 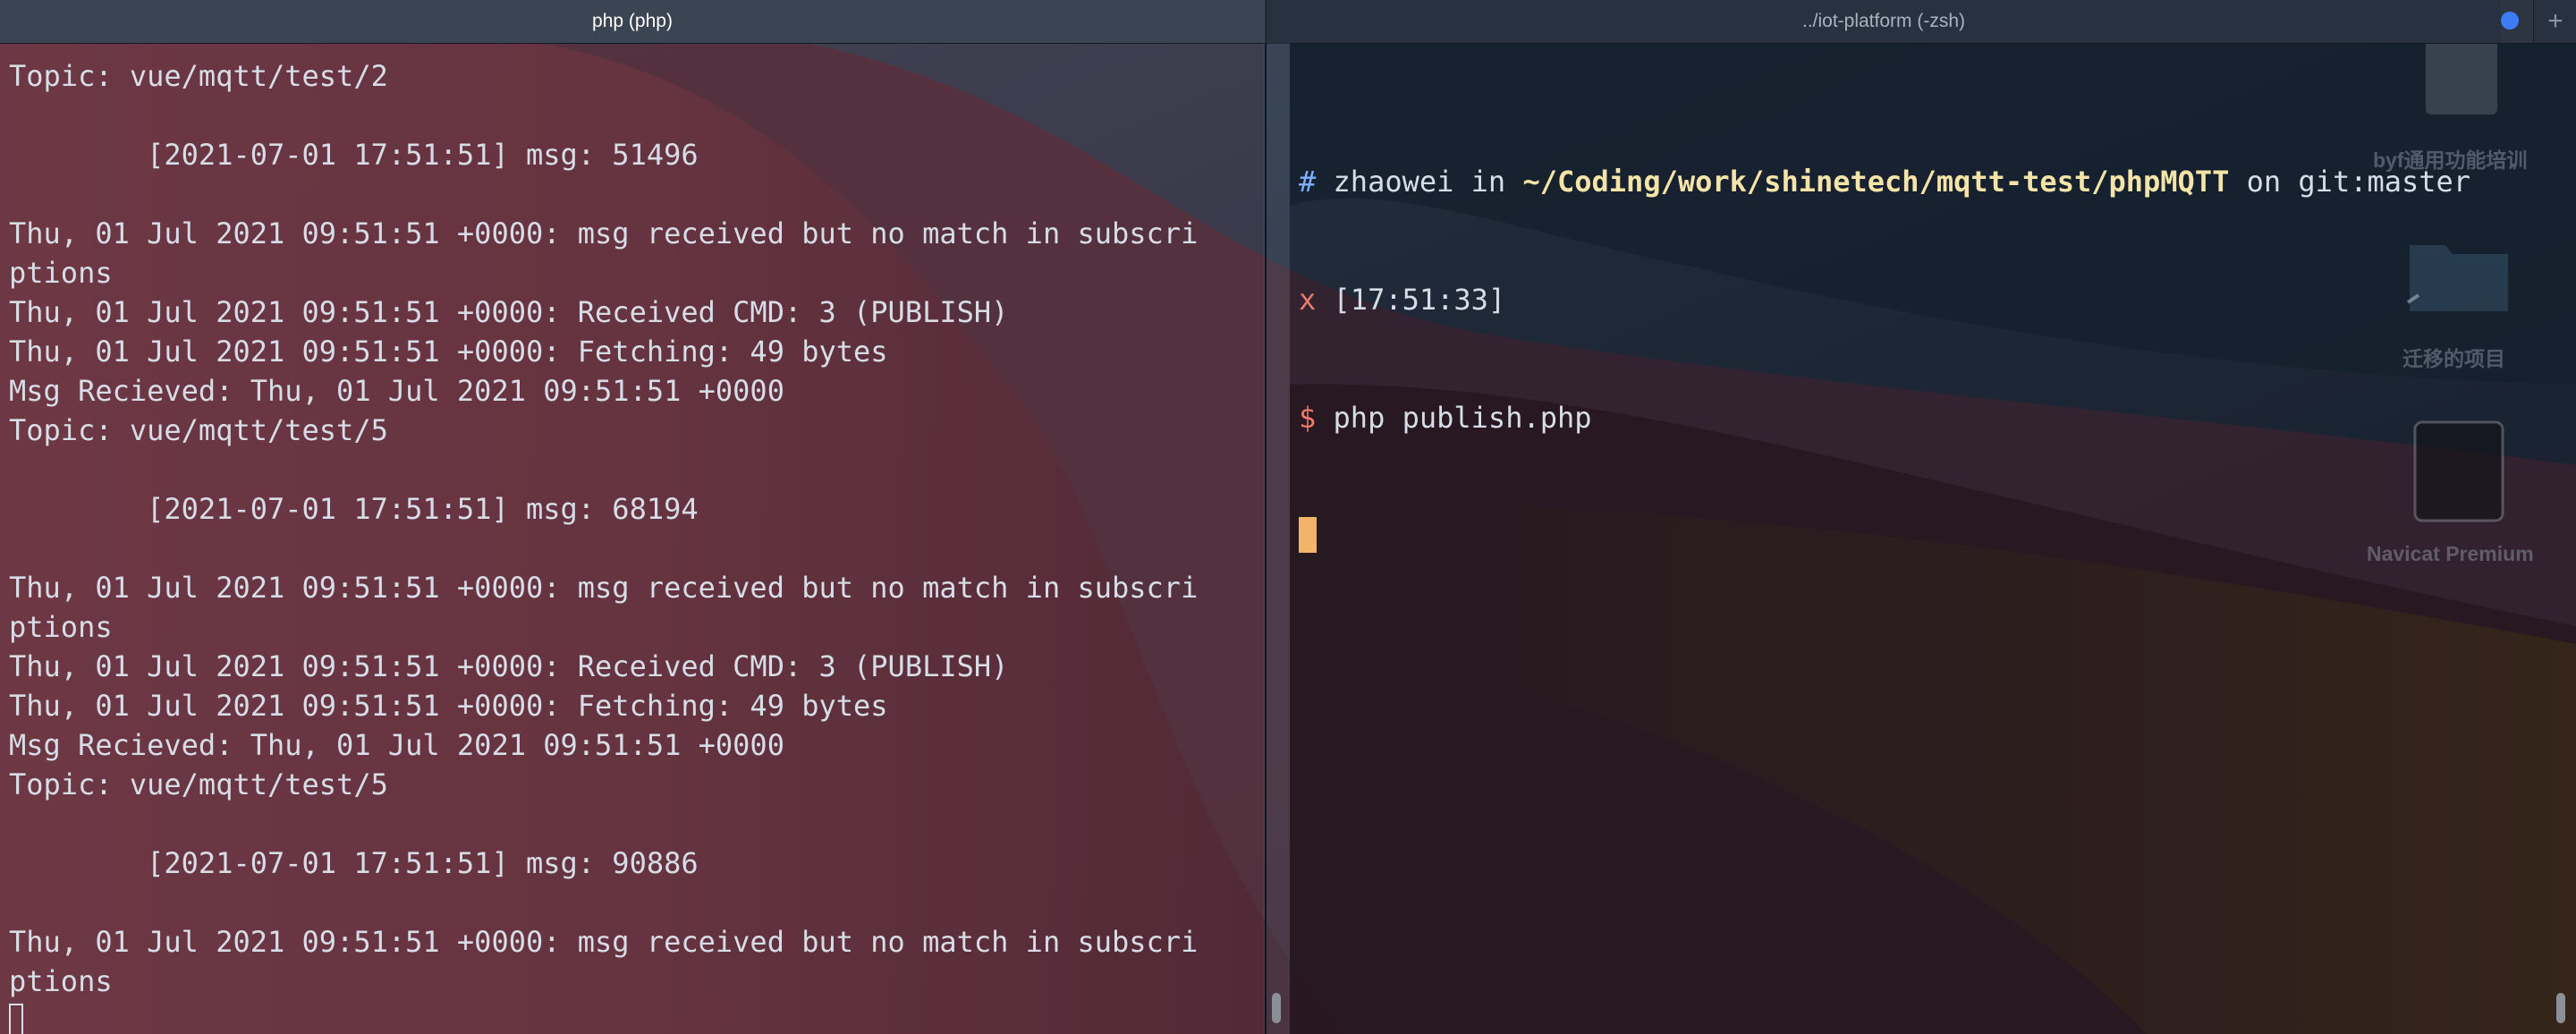 What do you see at coordinates (1308, 182) in the screenshot?
I see `prompt-hash: #` at bounding box center [1308, 182].